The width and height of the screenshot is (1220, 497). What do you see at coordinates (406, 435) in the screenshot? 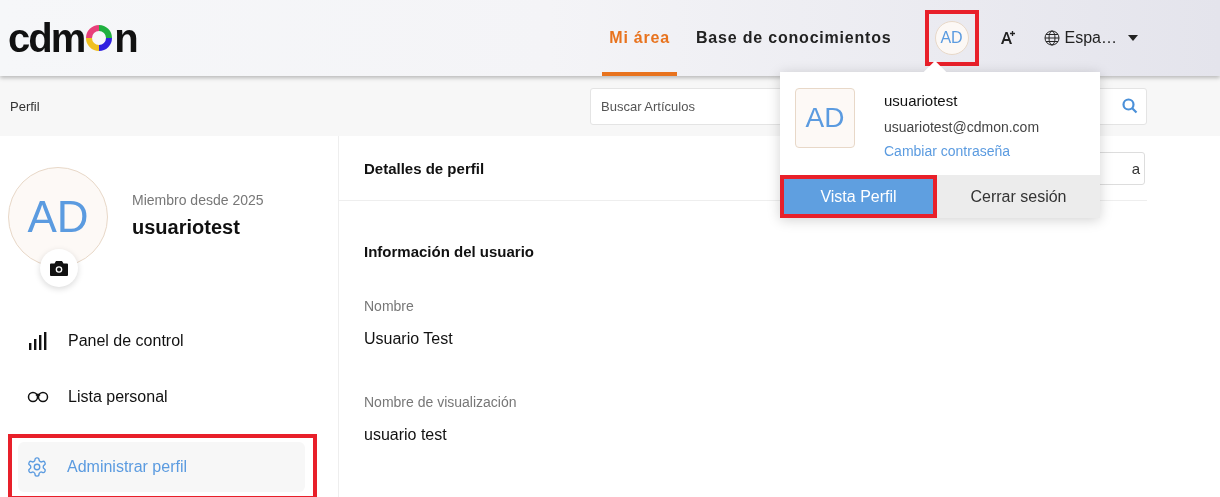
I see `field-value: usuario test` at bounding box center [406, 435].